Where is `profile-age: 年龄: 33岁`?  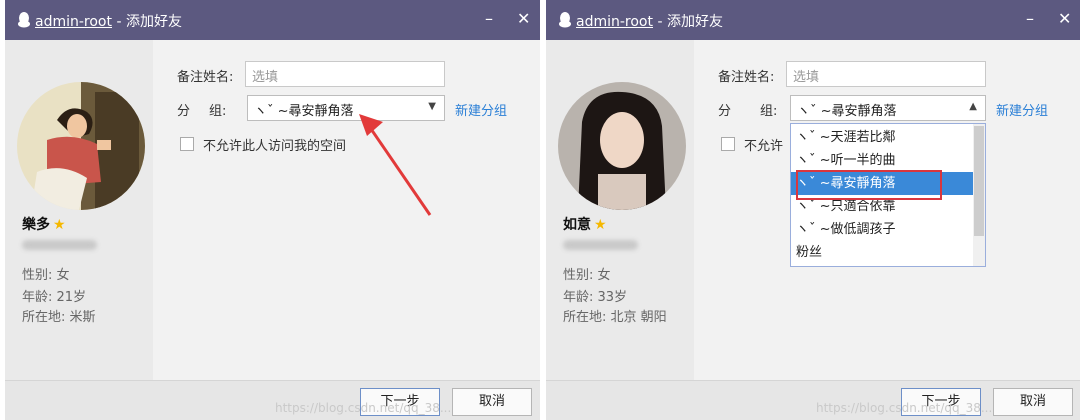 profile-age: 年龄: 33岁 is located at coordinates (595, 297).